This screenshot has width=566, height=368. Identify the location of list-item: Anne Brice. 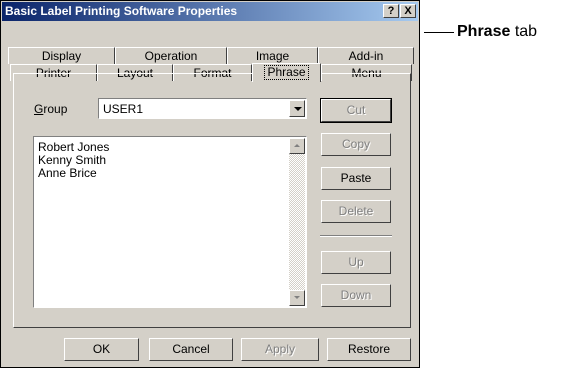
(67, 173).